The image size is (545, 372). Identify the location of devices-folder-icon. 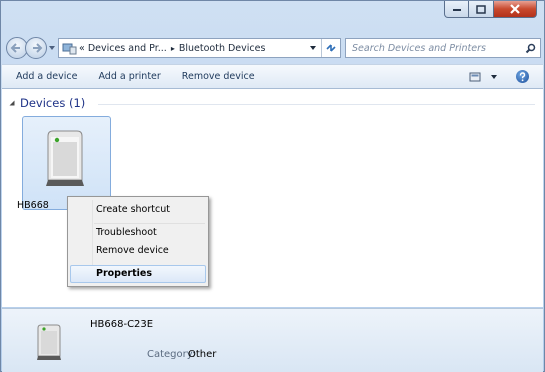
(69, 48).